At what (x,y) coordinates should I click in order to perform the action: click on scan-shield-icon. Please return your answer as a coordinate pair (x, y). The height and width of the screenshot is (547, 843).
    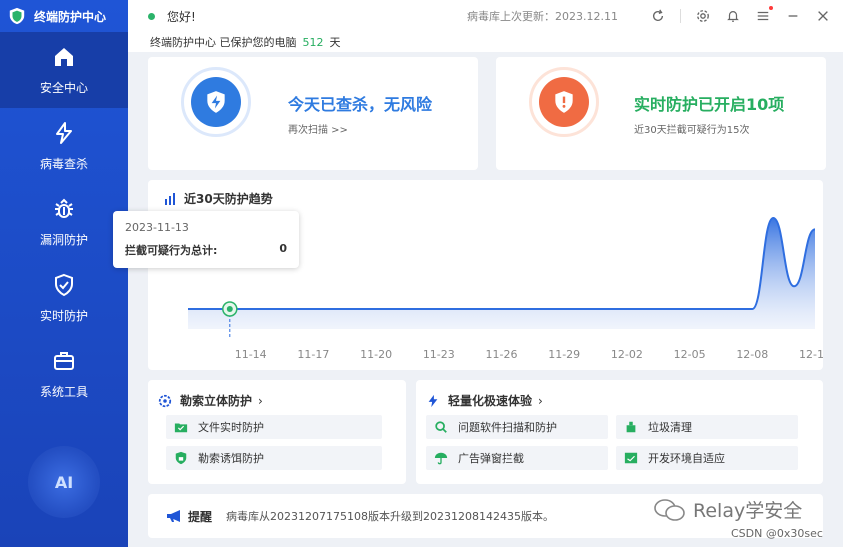
    Looking at the image, I should click on (216, 102).